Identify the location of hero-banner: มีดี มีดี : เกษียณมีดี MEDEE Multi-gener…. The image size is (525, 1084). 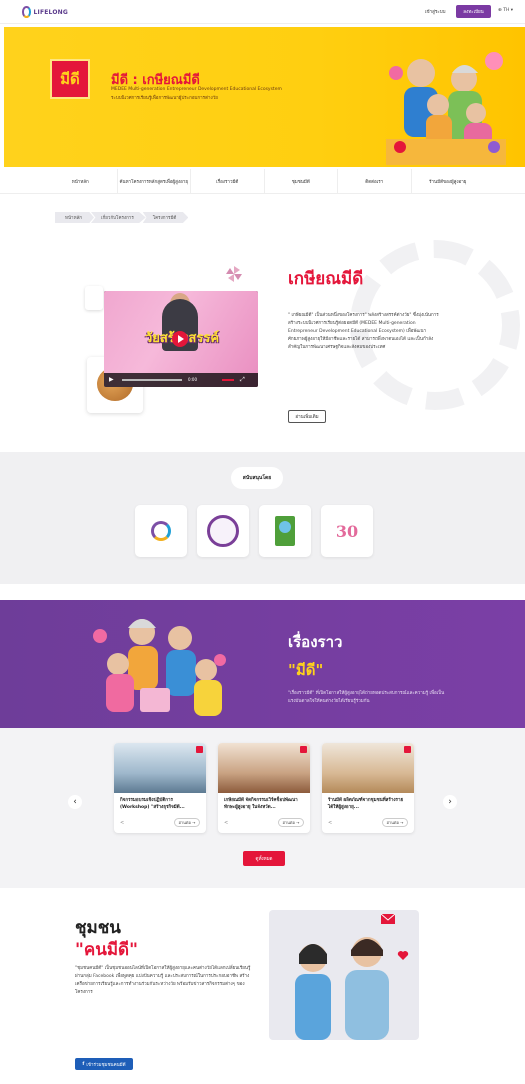
(264, 97).